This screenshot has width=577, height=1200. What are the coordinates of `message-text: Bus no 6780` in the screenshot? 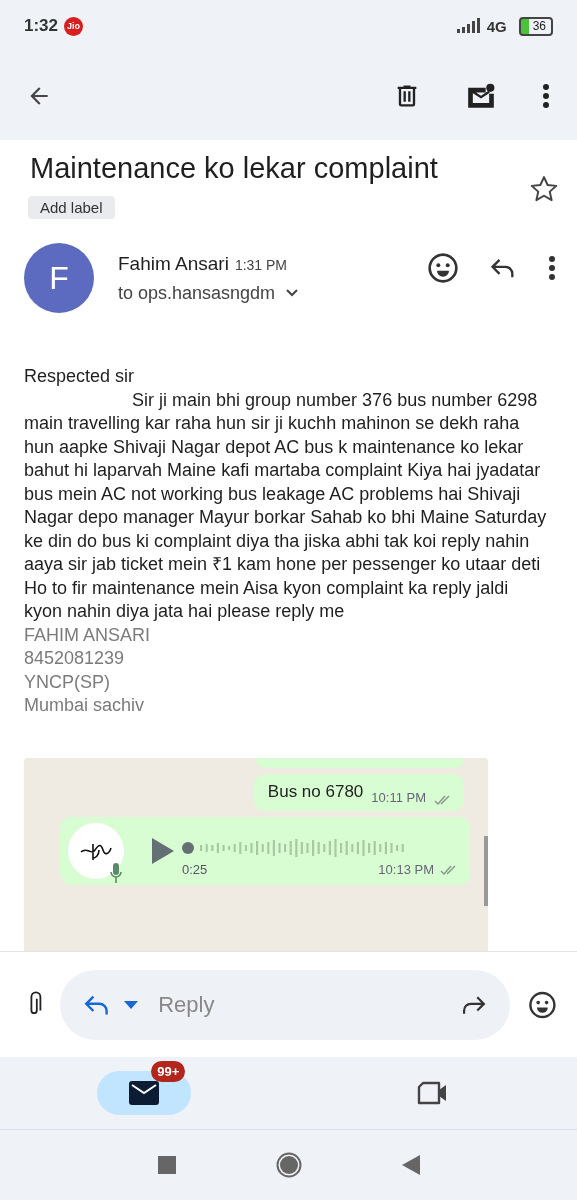 It's located at (315, 791).